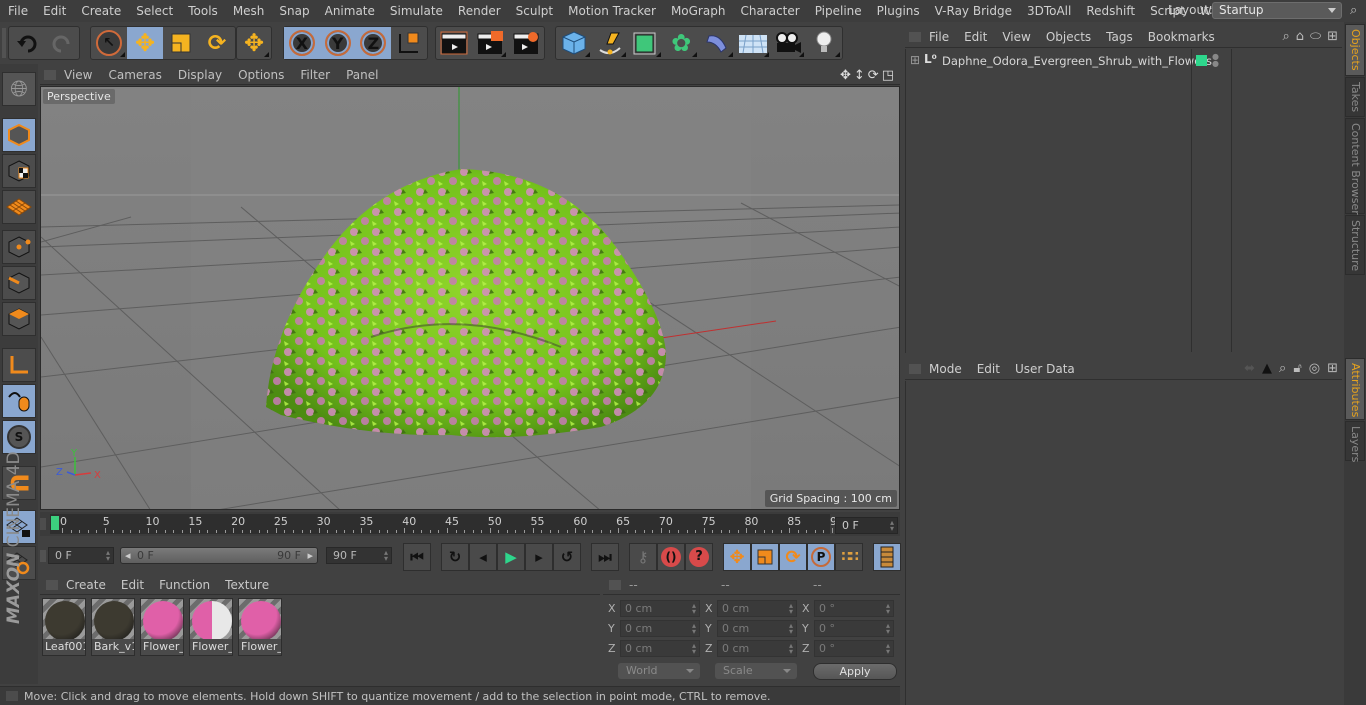 This screenshot has height=705, width=1366. Describe the element at coordinates (54, 11) in the screenshot. I see `menu-edit: Edit` at that location.